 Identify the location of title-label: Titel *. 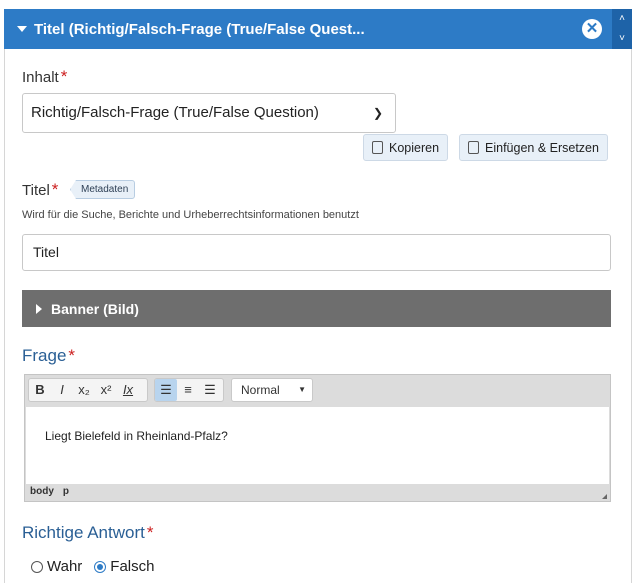
(40, 190).